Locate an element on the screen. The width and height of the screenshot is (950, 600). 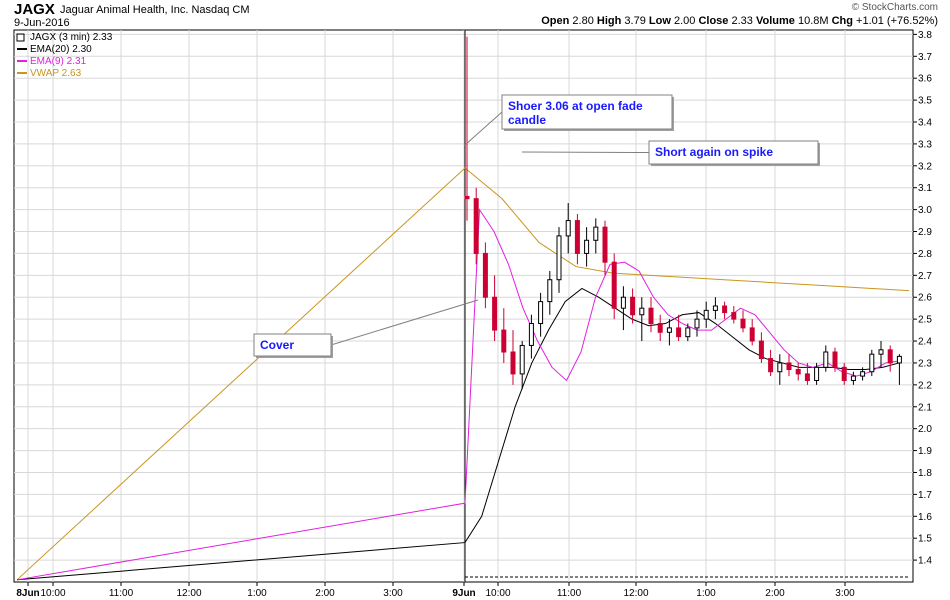
y-tick-label: 3.1 is located at coordinates (925, 188).